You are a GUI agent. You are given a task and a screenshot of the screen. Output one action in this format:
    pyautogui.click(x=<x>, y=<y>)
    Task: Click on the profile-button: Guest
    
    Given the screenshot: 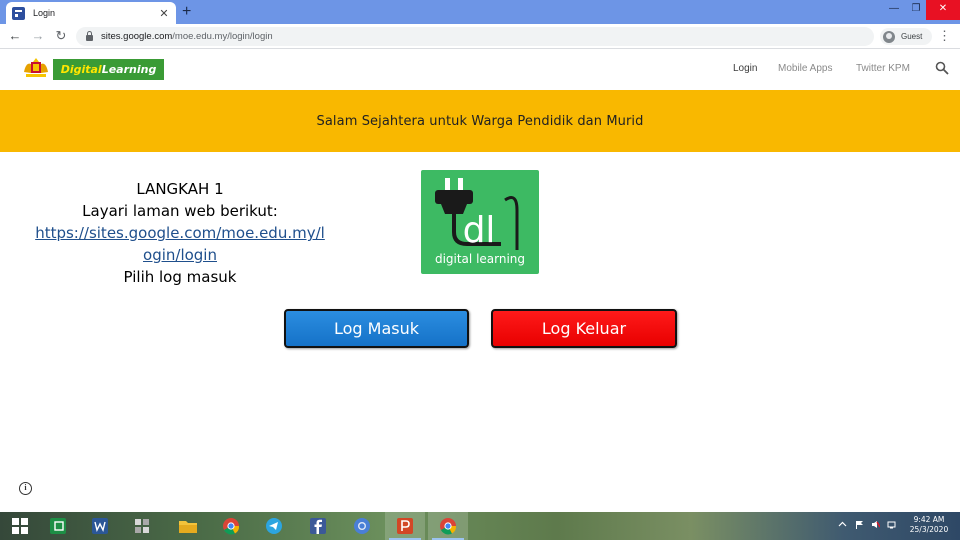 What is the action you would take?
    pyautogui.click(x=906, y=36)
    